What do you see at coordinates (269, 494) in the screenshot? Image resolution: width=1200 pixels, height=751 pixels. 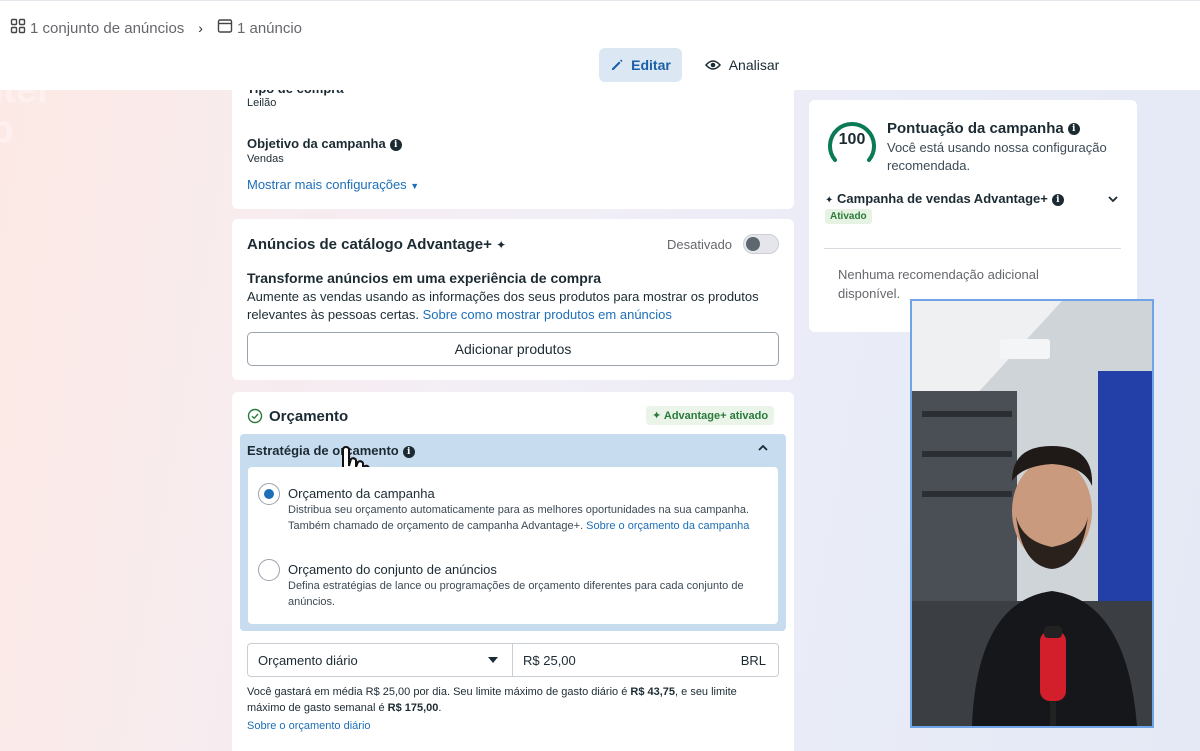 I see `radio-campaign-budget` at bounding box center [269, 494].